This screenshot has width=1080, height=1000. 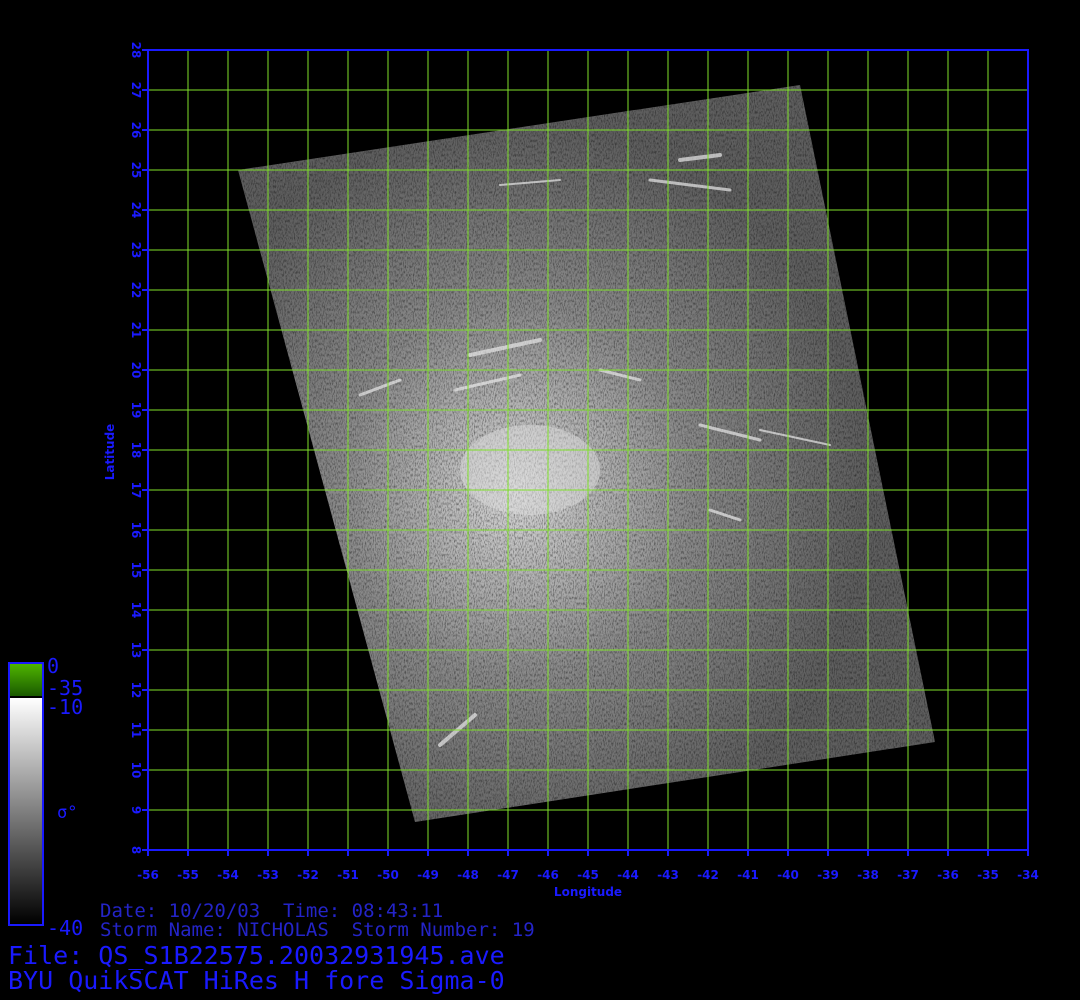 I want to click on y-tick-label: 26, so click(x=136, y=130).